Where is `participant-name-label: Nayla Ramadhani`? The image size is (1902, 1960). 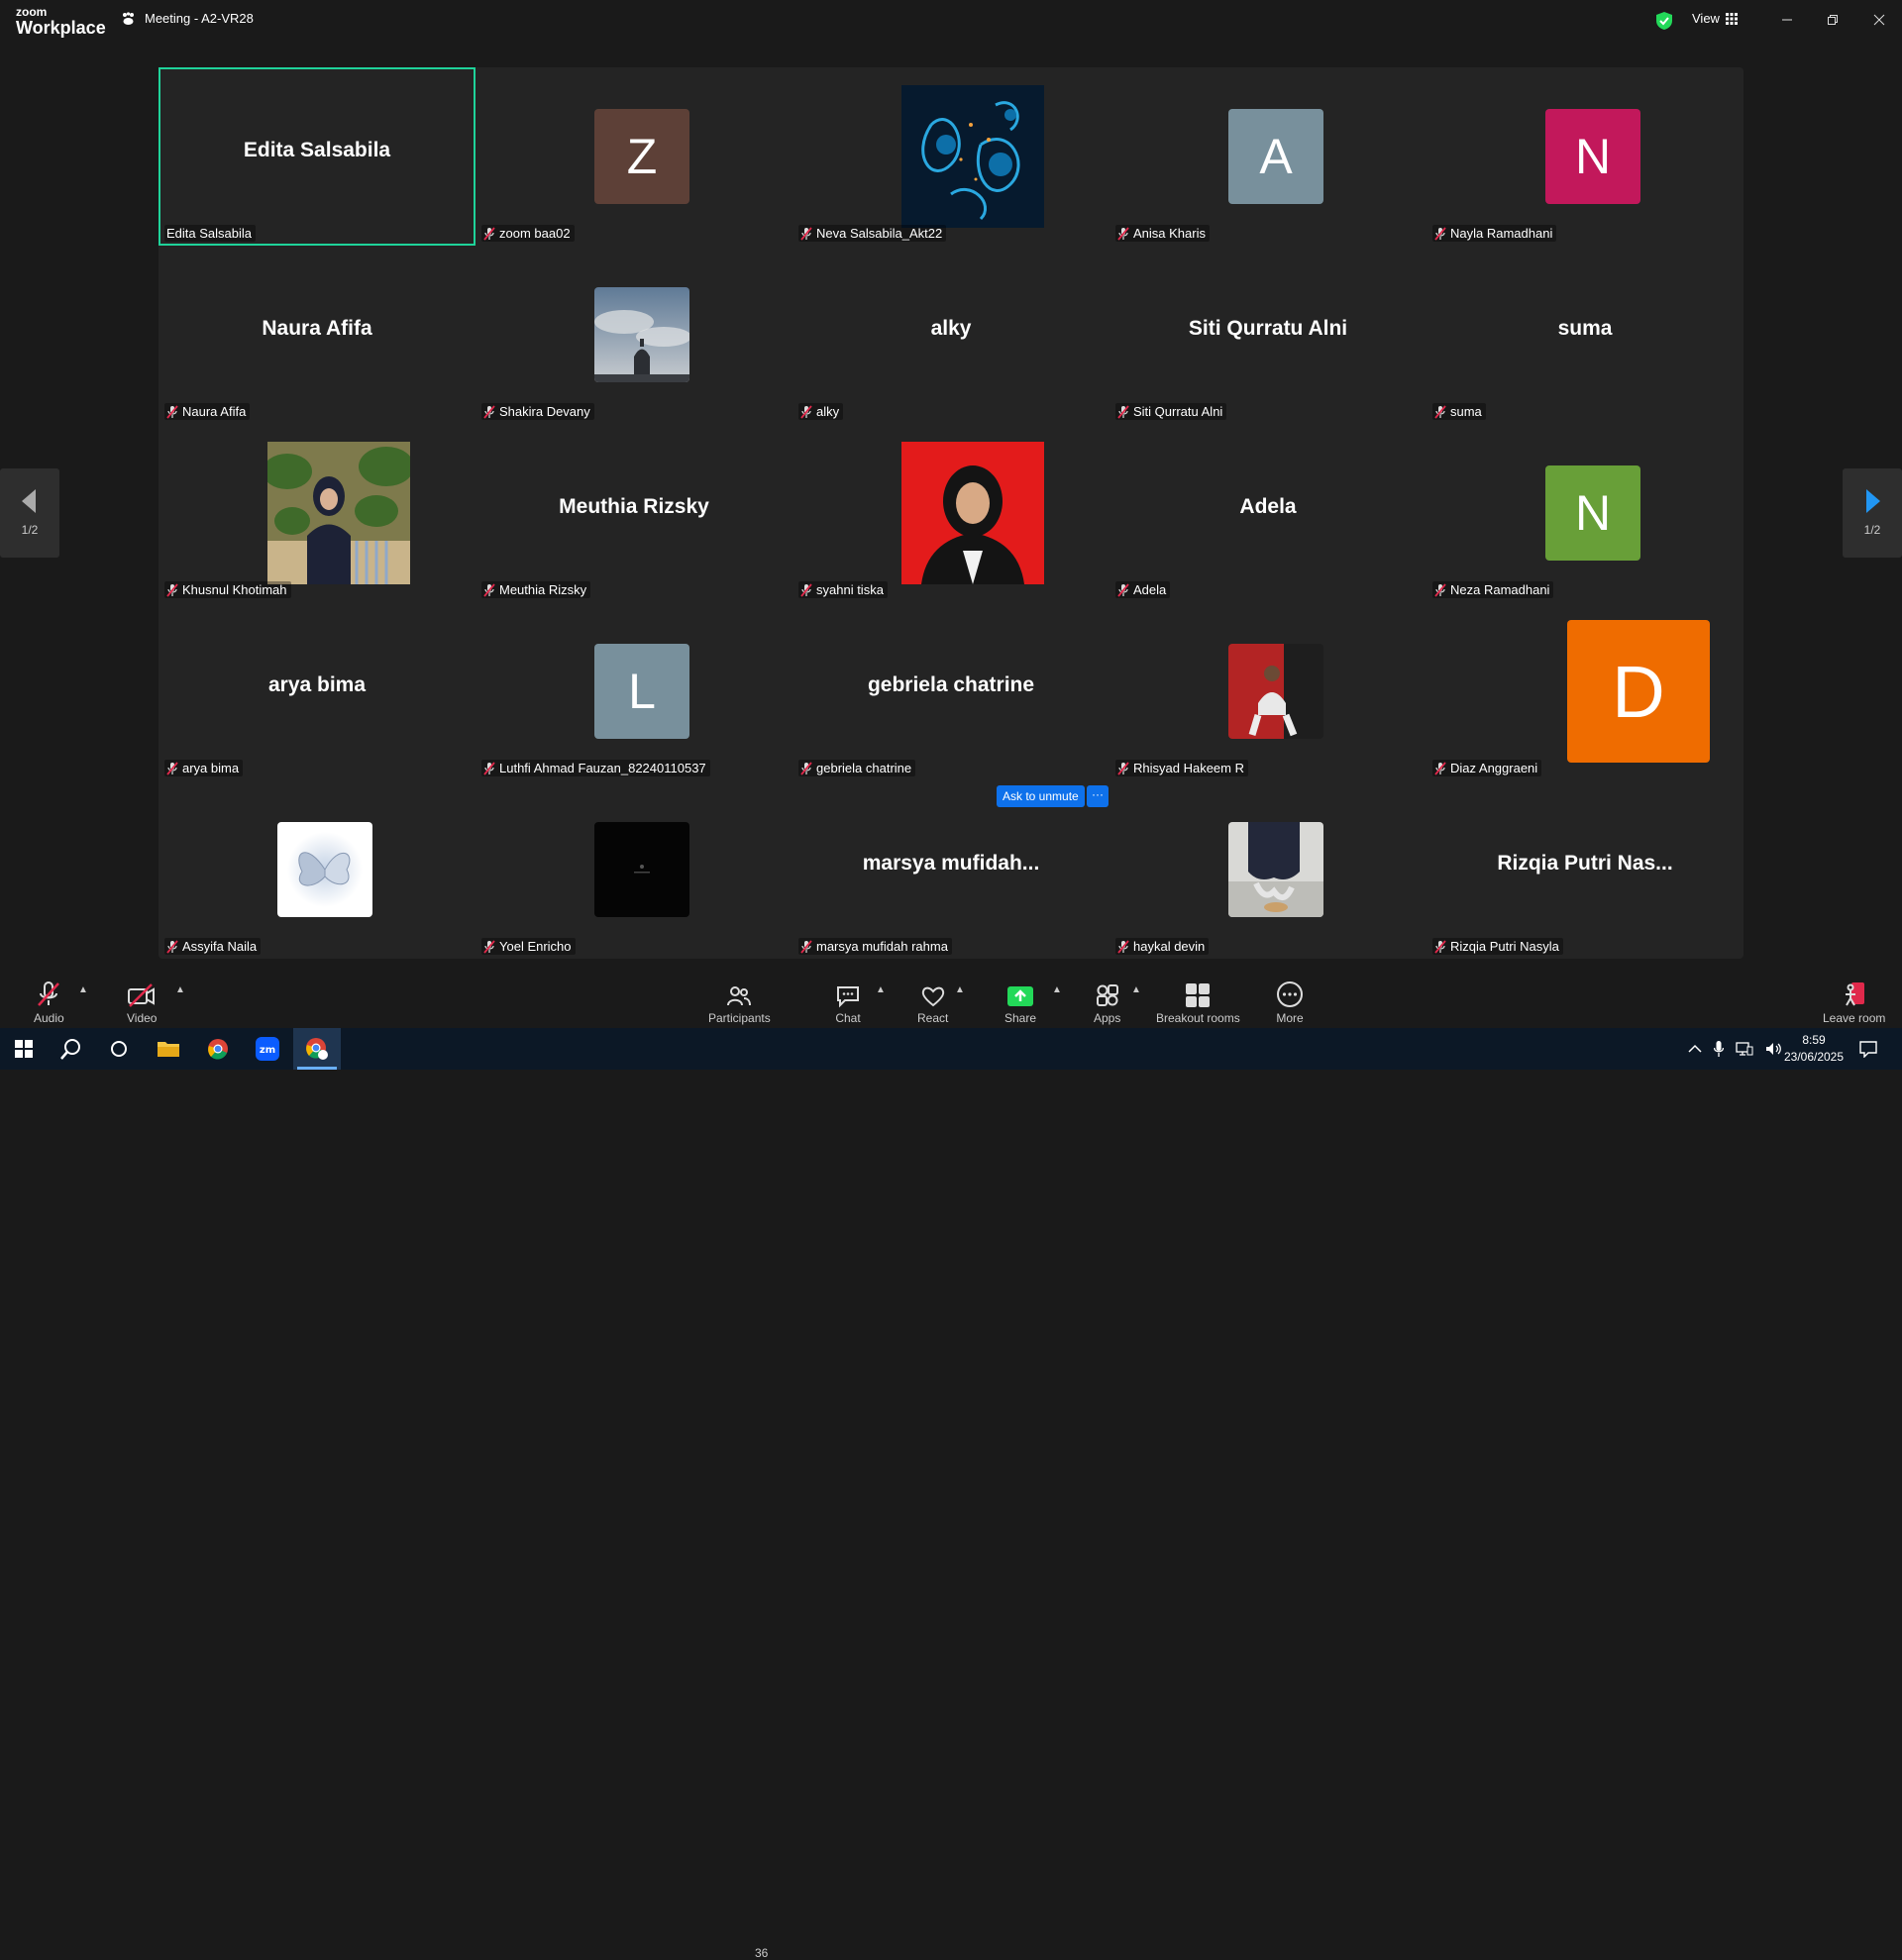
participant-name-label: Nayla Ramadhani is located at coordinates (1494, 234).